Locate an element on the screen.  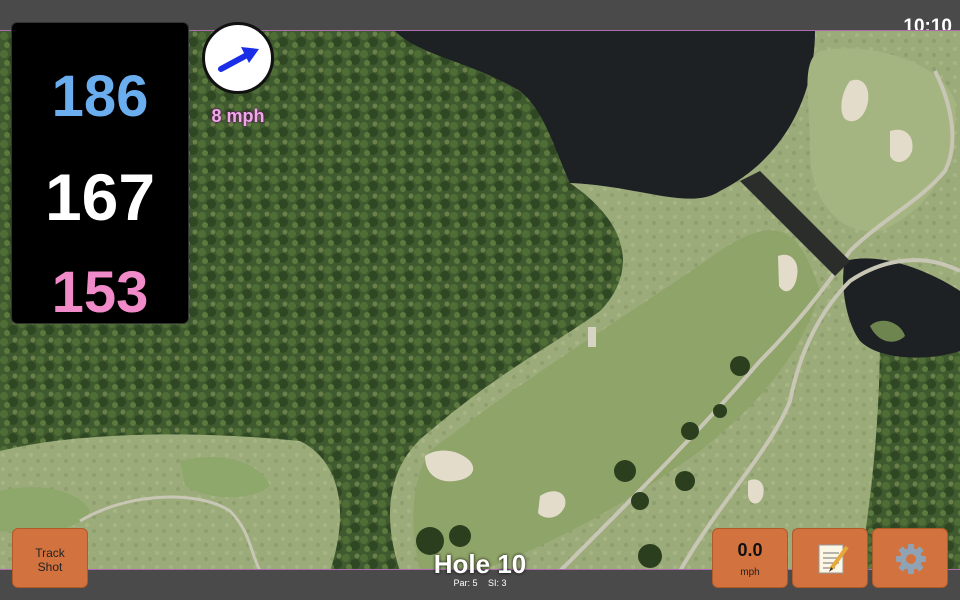
hole-stroke-index: SI: 3 is located at coordinates (497, 583).